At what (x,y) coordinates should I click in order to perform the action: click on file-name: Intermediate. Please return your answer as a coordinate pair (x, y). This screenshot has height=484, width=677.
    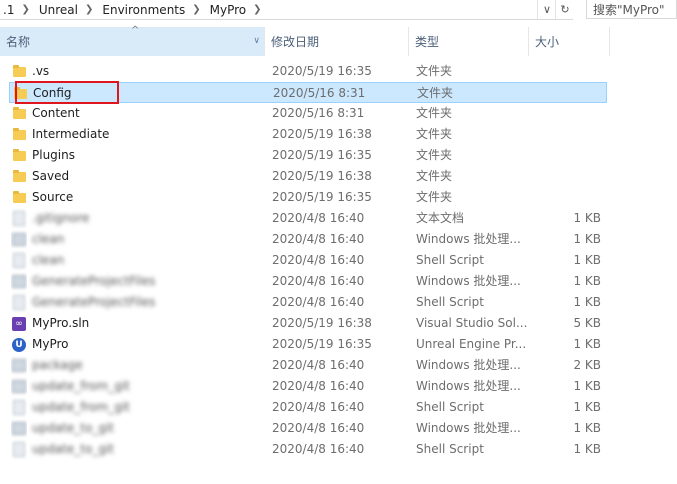
    Looking at the image, I should click on (71, 134).